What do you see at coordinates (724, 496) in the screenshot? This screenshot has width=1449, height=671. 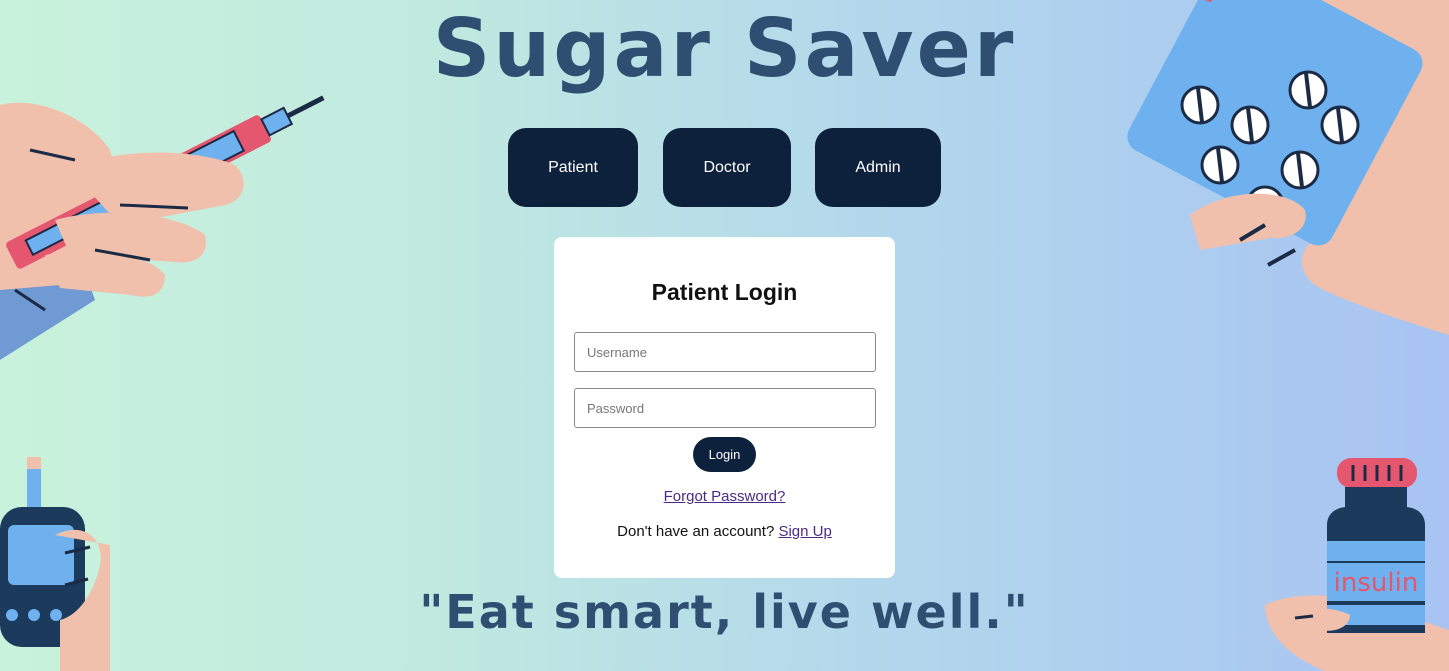 I see `forgot-password-link: Forgot Password?` at bounding box center [724, 496].